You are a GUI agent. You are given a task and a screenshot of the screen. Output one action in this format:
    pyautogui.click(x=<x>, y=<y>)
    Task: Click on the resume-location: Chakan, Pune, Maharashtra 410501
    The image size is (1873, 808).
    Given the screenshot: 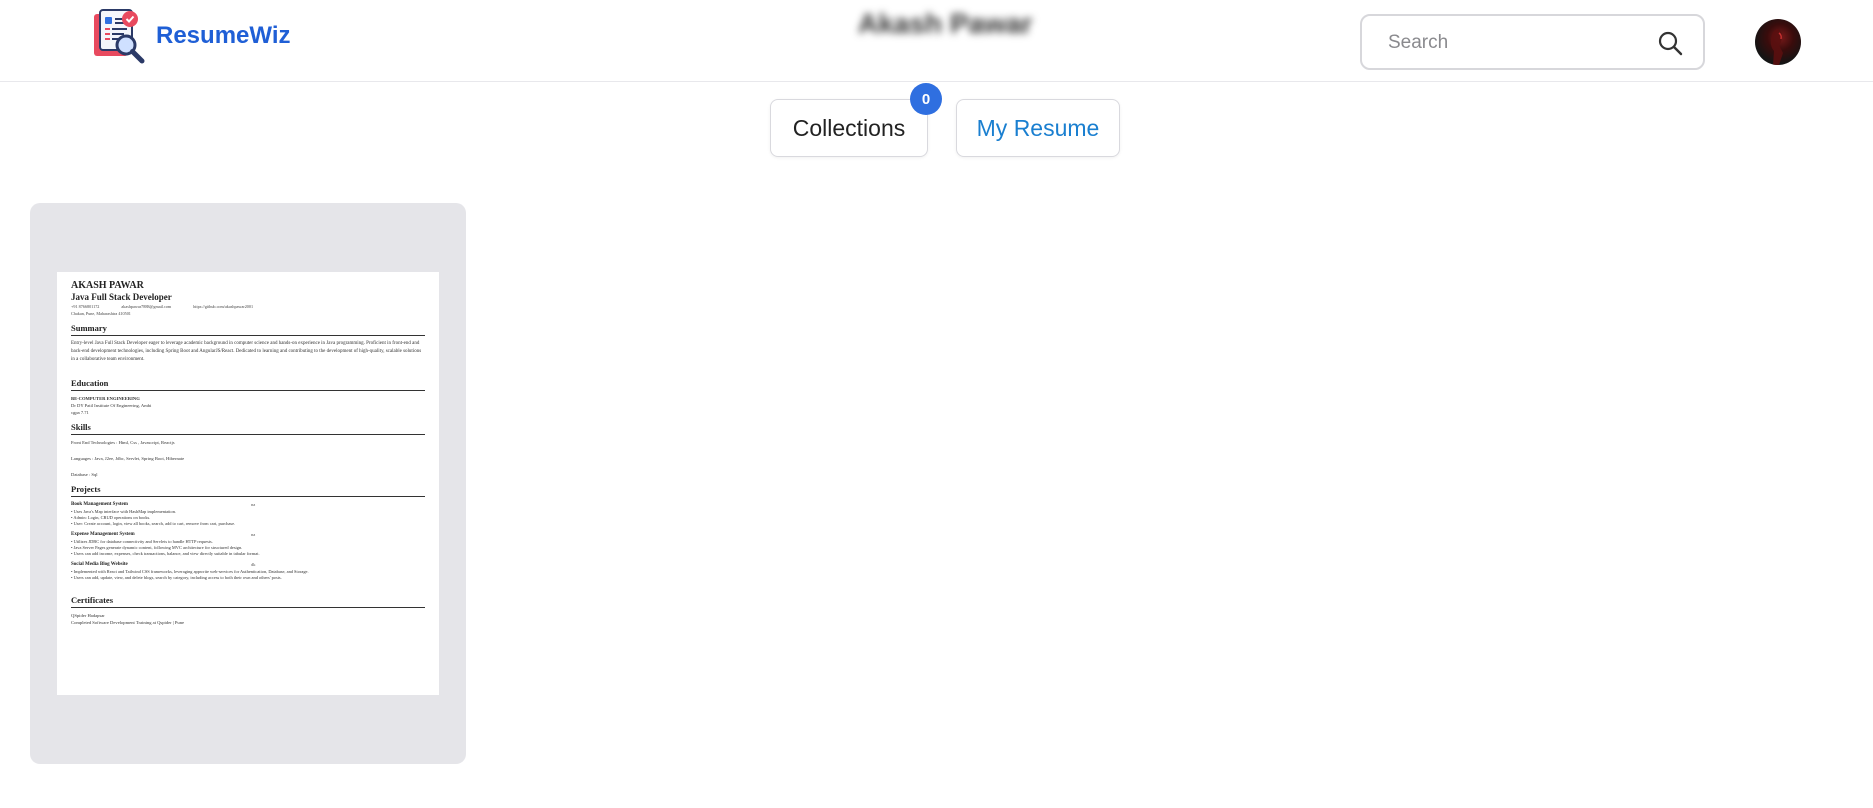 What is the action you would take?
    pyautogui.click(x=101, y=313)
    